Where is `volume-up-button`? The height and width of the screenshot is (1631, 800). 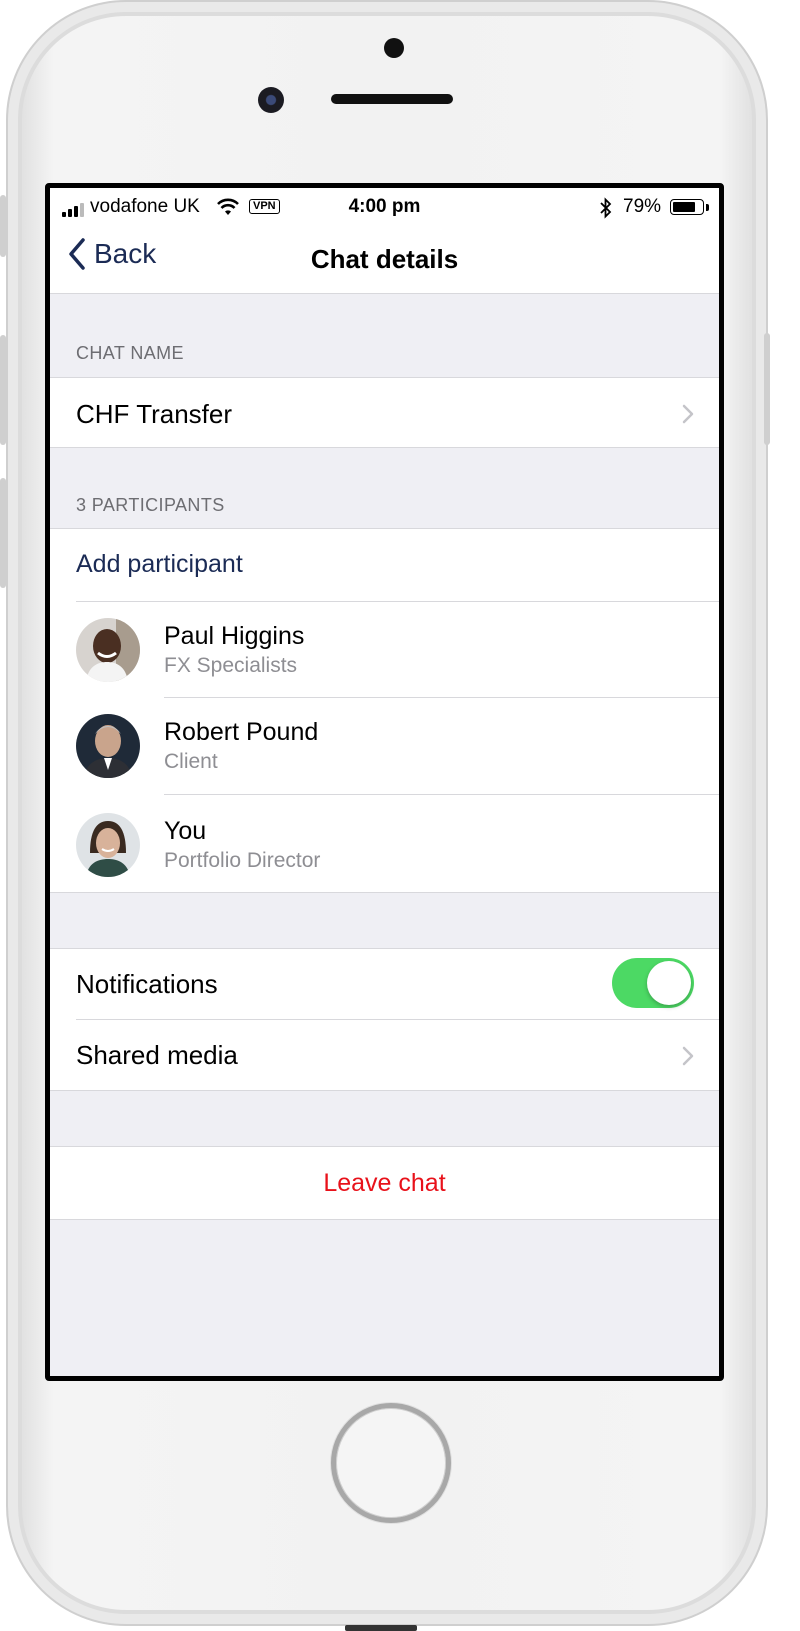 volume-up-button is located at coordinates (3, 390).